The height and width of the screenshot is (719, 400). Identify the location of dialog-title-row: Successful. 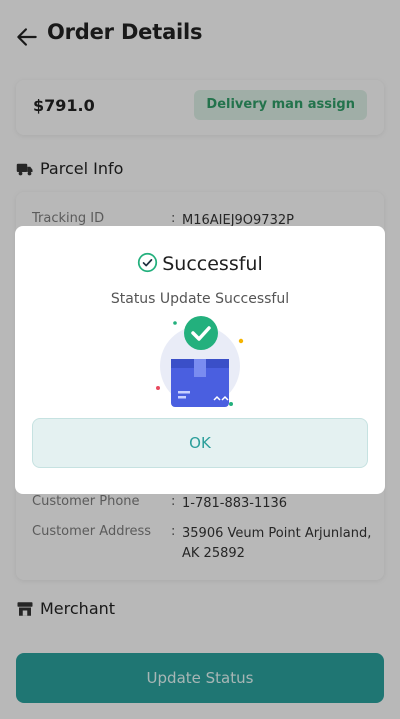
(200, 263).